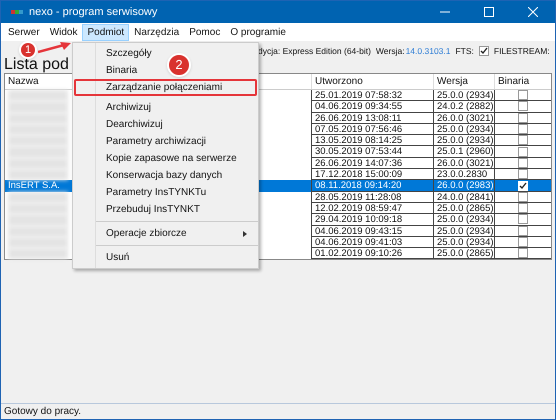 This screenshot has height=420, width=556. What do you see at coordinates (372, 254) in the screenshot?
I see `table-cell: 01.02.2019 09:10:26` at bounding box center [372, 254].